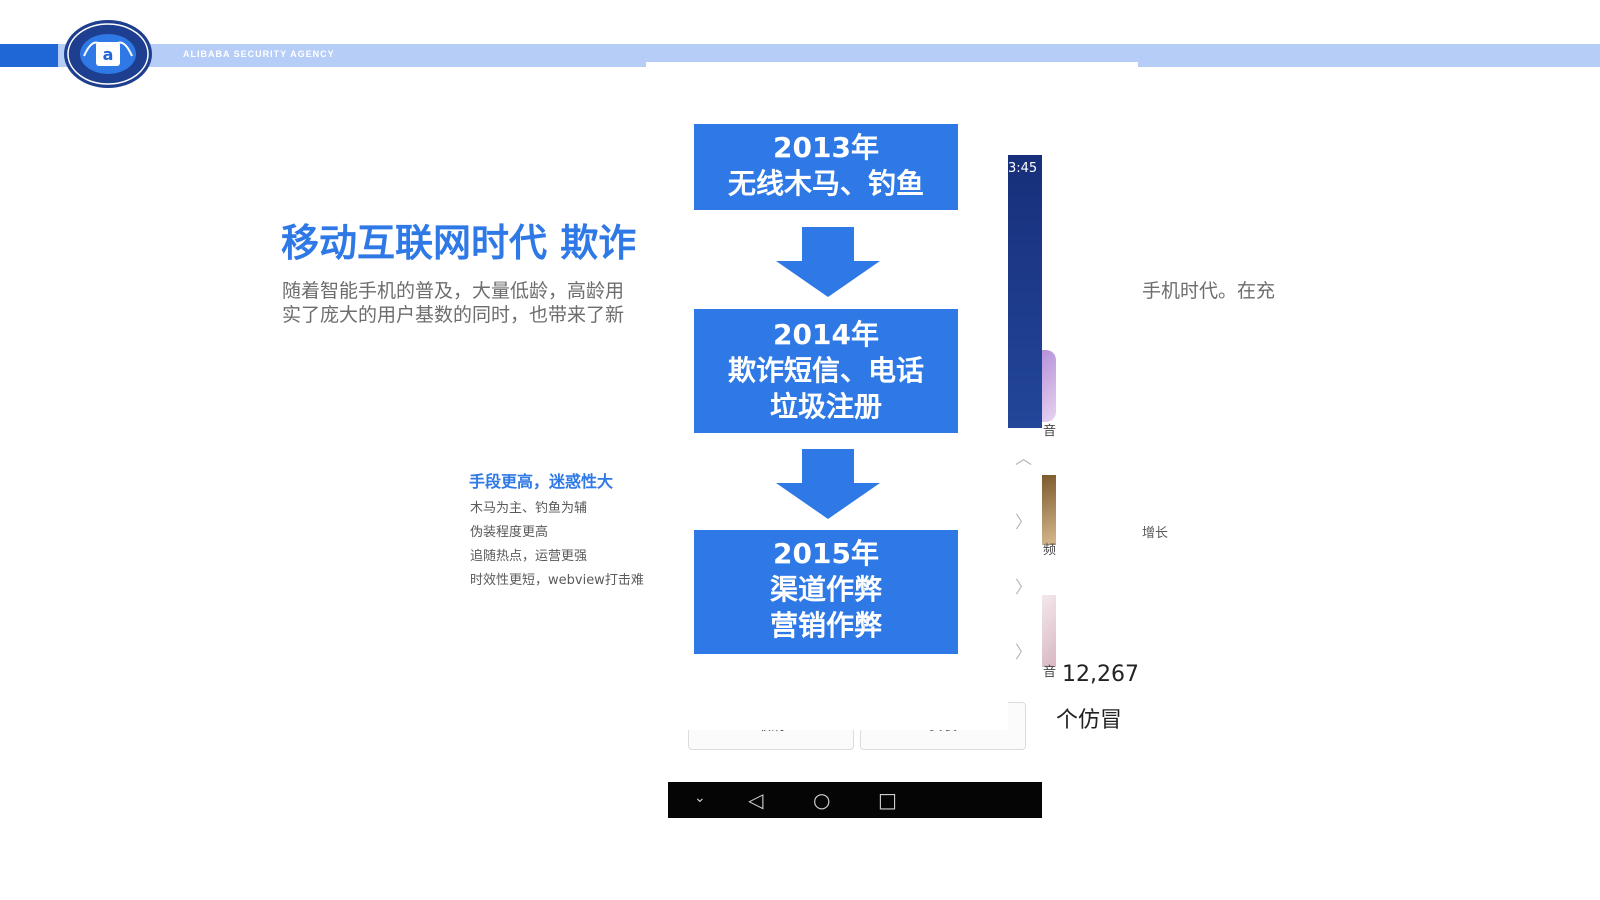  Describe the element at coordinates (887, 800) in the screenshot. I see `recents-icon: □` at that location.